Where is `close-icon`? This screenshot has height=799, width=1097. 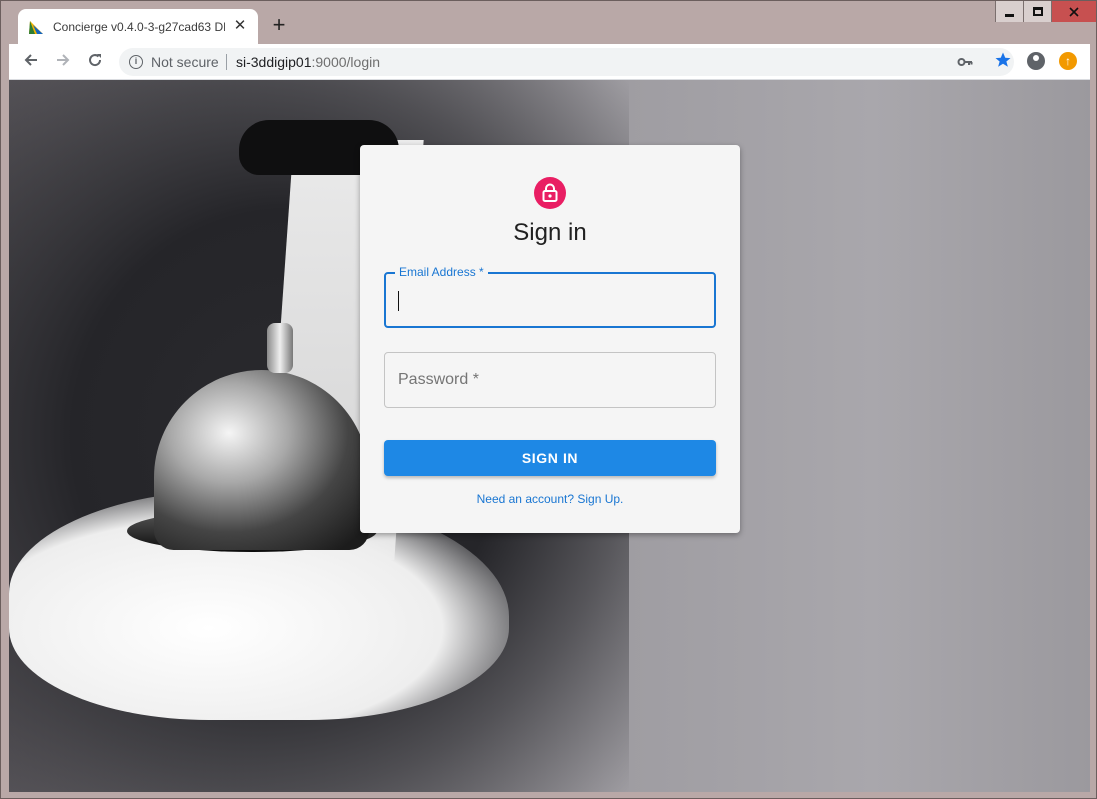 close-icon is located at coordinates (1074, 11).